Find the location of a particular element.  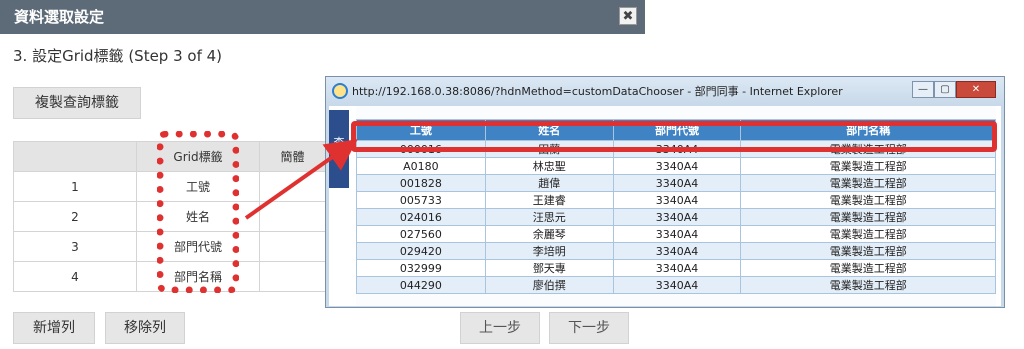

grid-cell-name: 余麗琴 is located at coordinates (549, 234).